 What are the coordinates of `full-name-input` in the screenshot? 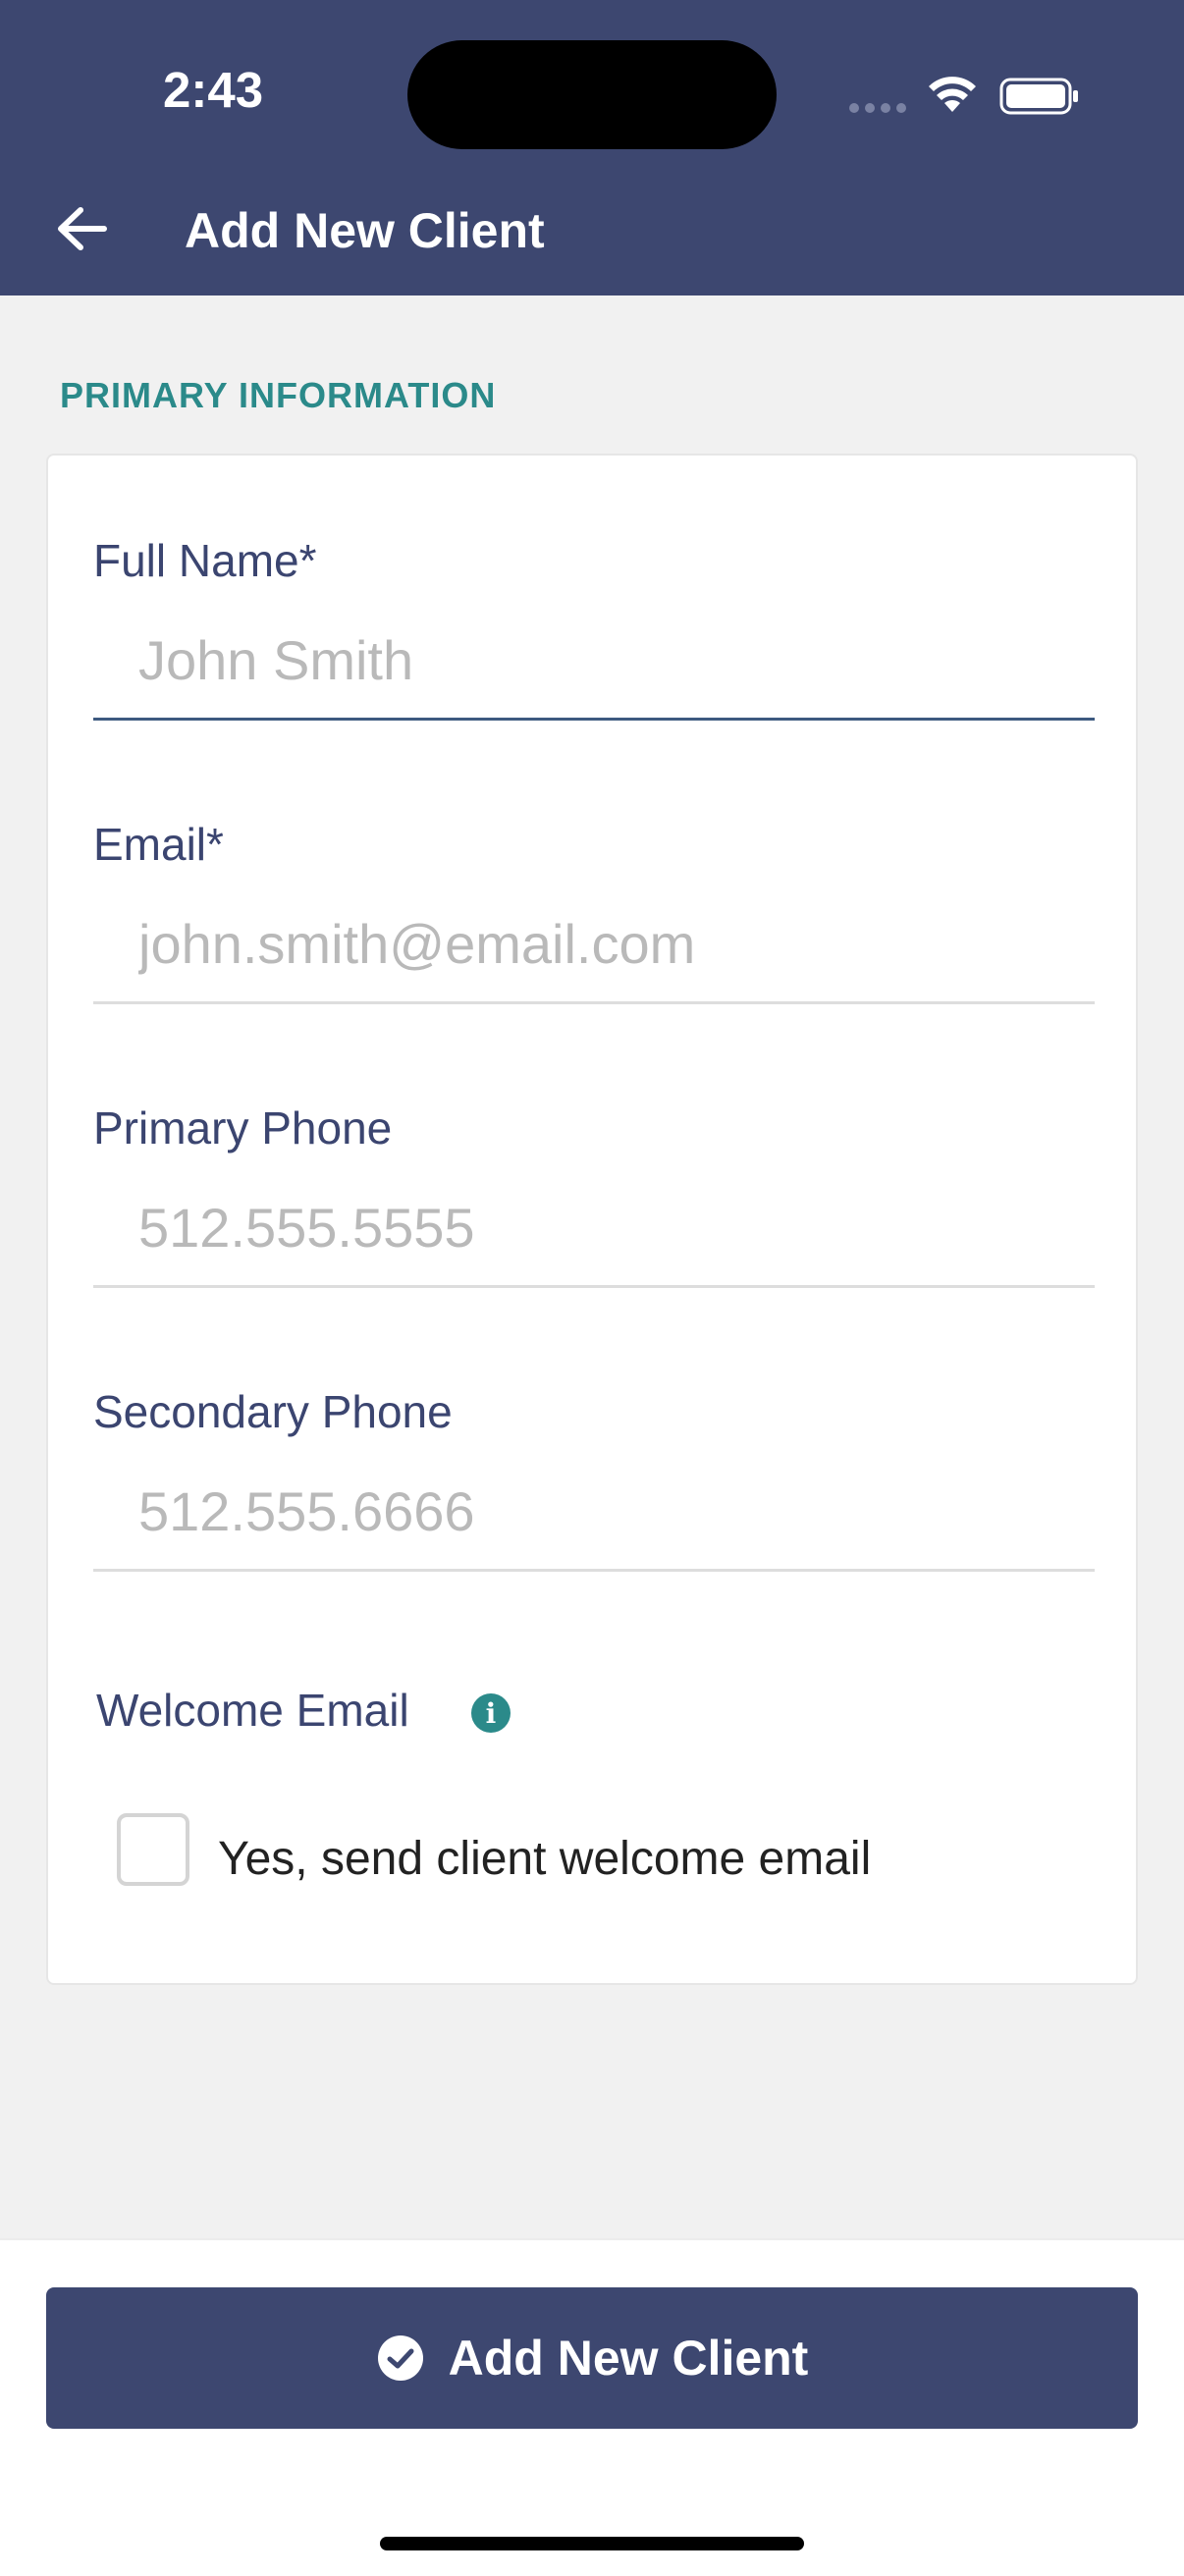 It's located at (594, 662).